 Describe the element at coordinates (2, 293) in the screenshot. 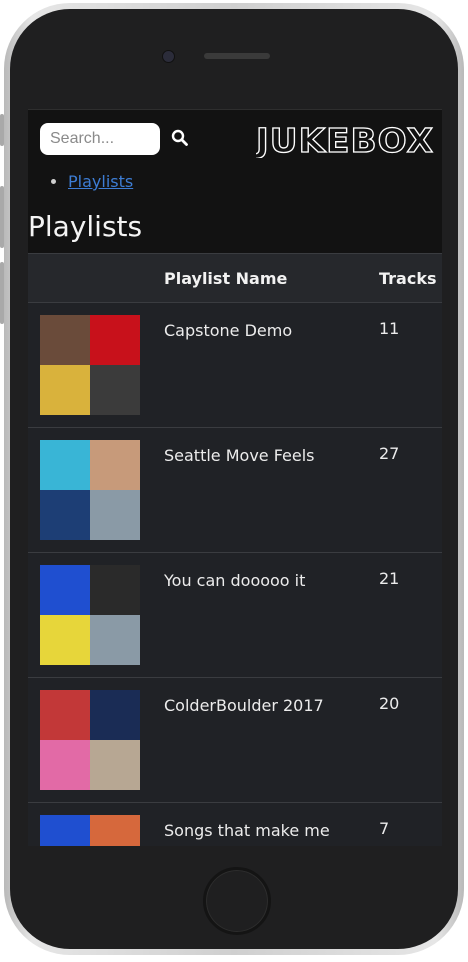

I see `volume-down-button` at that location.